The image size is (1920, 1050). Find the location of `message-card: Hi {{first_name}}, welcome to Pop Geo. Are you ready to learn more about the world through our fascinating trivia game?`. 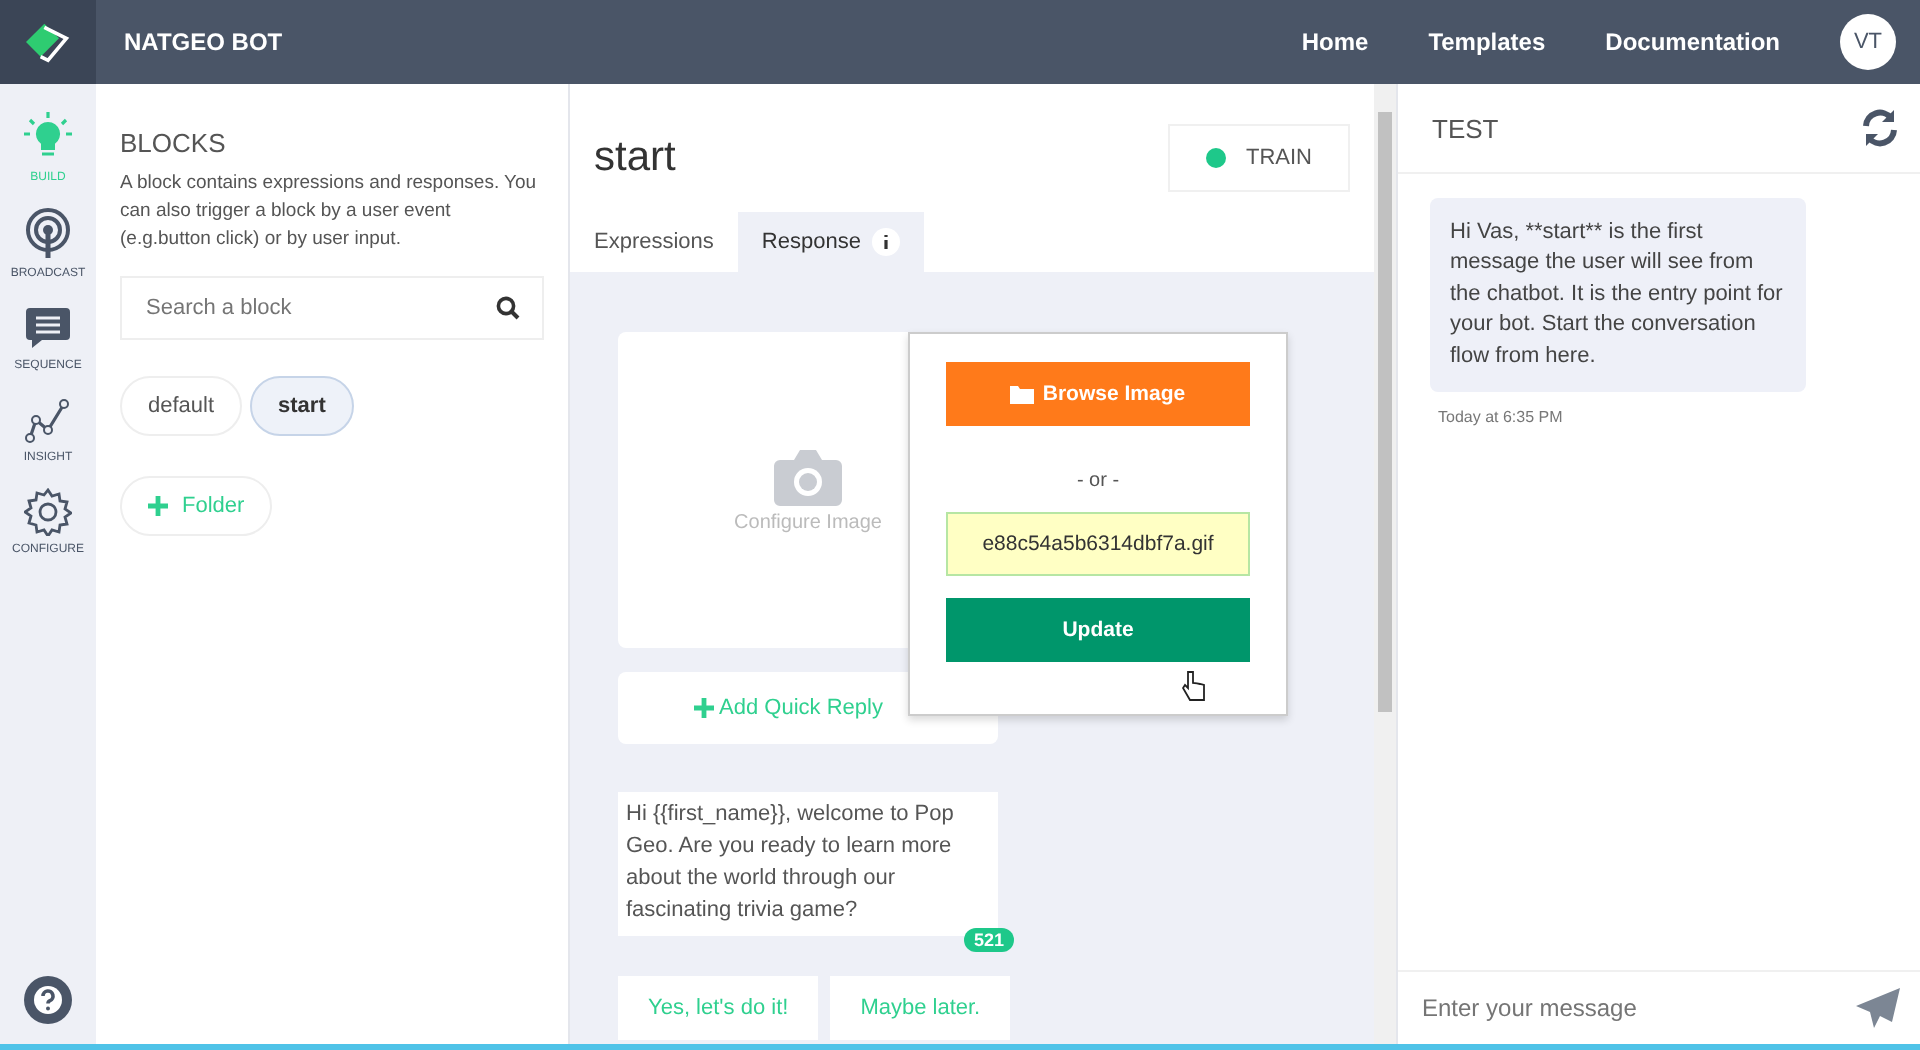

message-card: Hi {{first_name}}, welcome to Pop Geo. Are you ready to learn more about the world through our fascinating trivia game? is located at coordinates (808, 864).